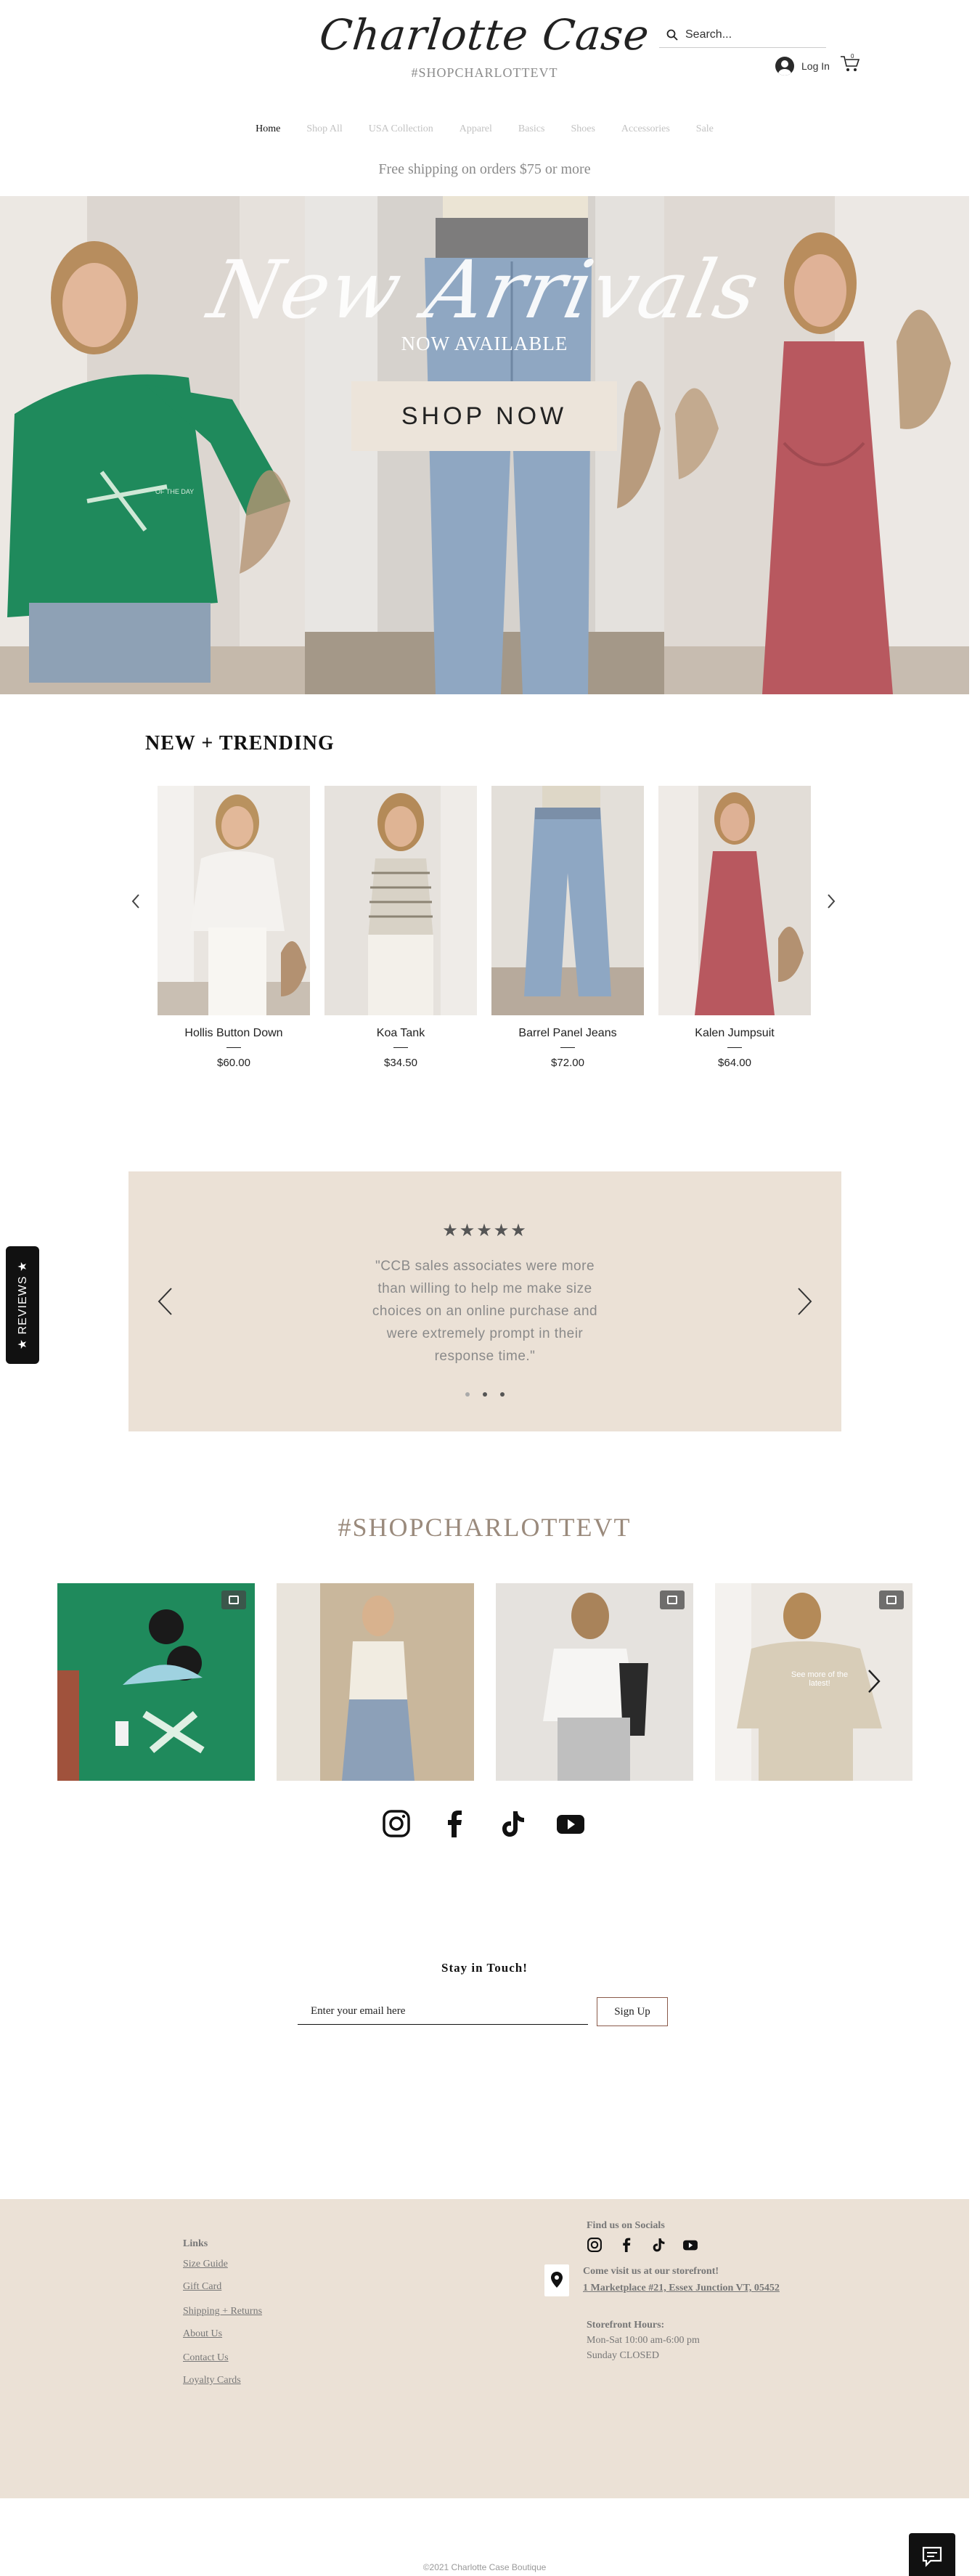 This screenshot has height=2576, width=980. Describe the element at coordinates (850, 63) in the screenshot. I see `cart-icon: 0` at that location.